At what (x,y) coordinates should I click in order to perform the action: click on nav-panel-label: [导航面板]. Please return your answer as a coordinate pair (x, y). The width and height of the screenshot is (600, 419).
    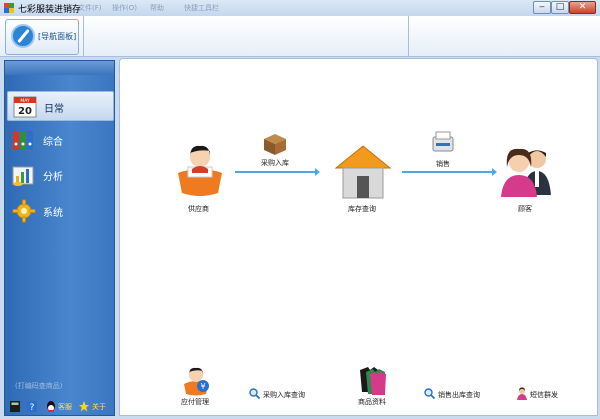
    Looking at the image, I should click on (57, 36).